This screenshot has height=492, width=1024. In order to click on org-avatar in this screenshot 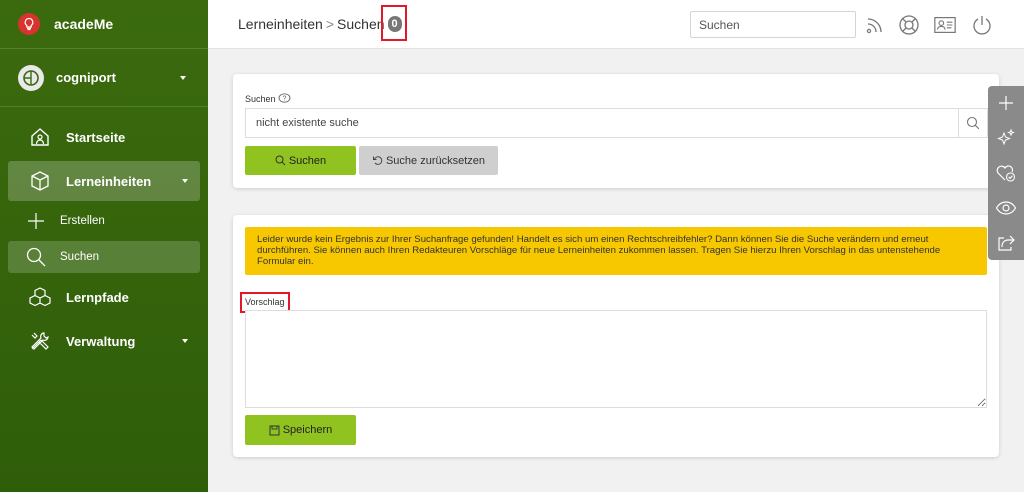, I will do `click(31, 77)`.